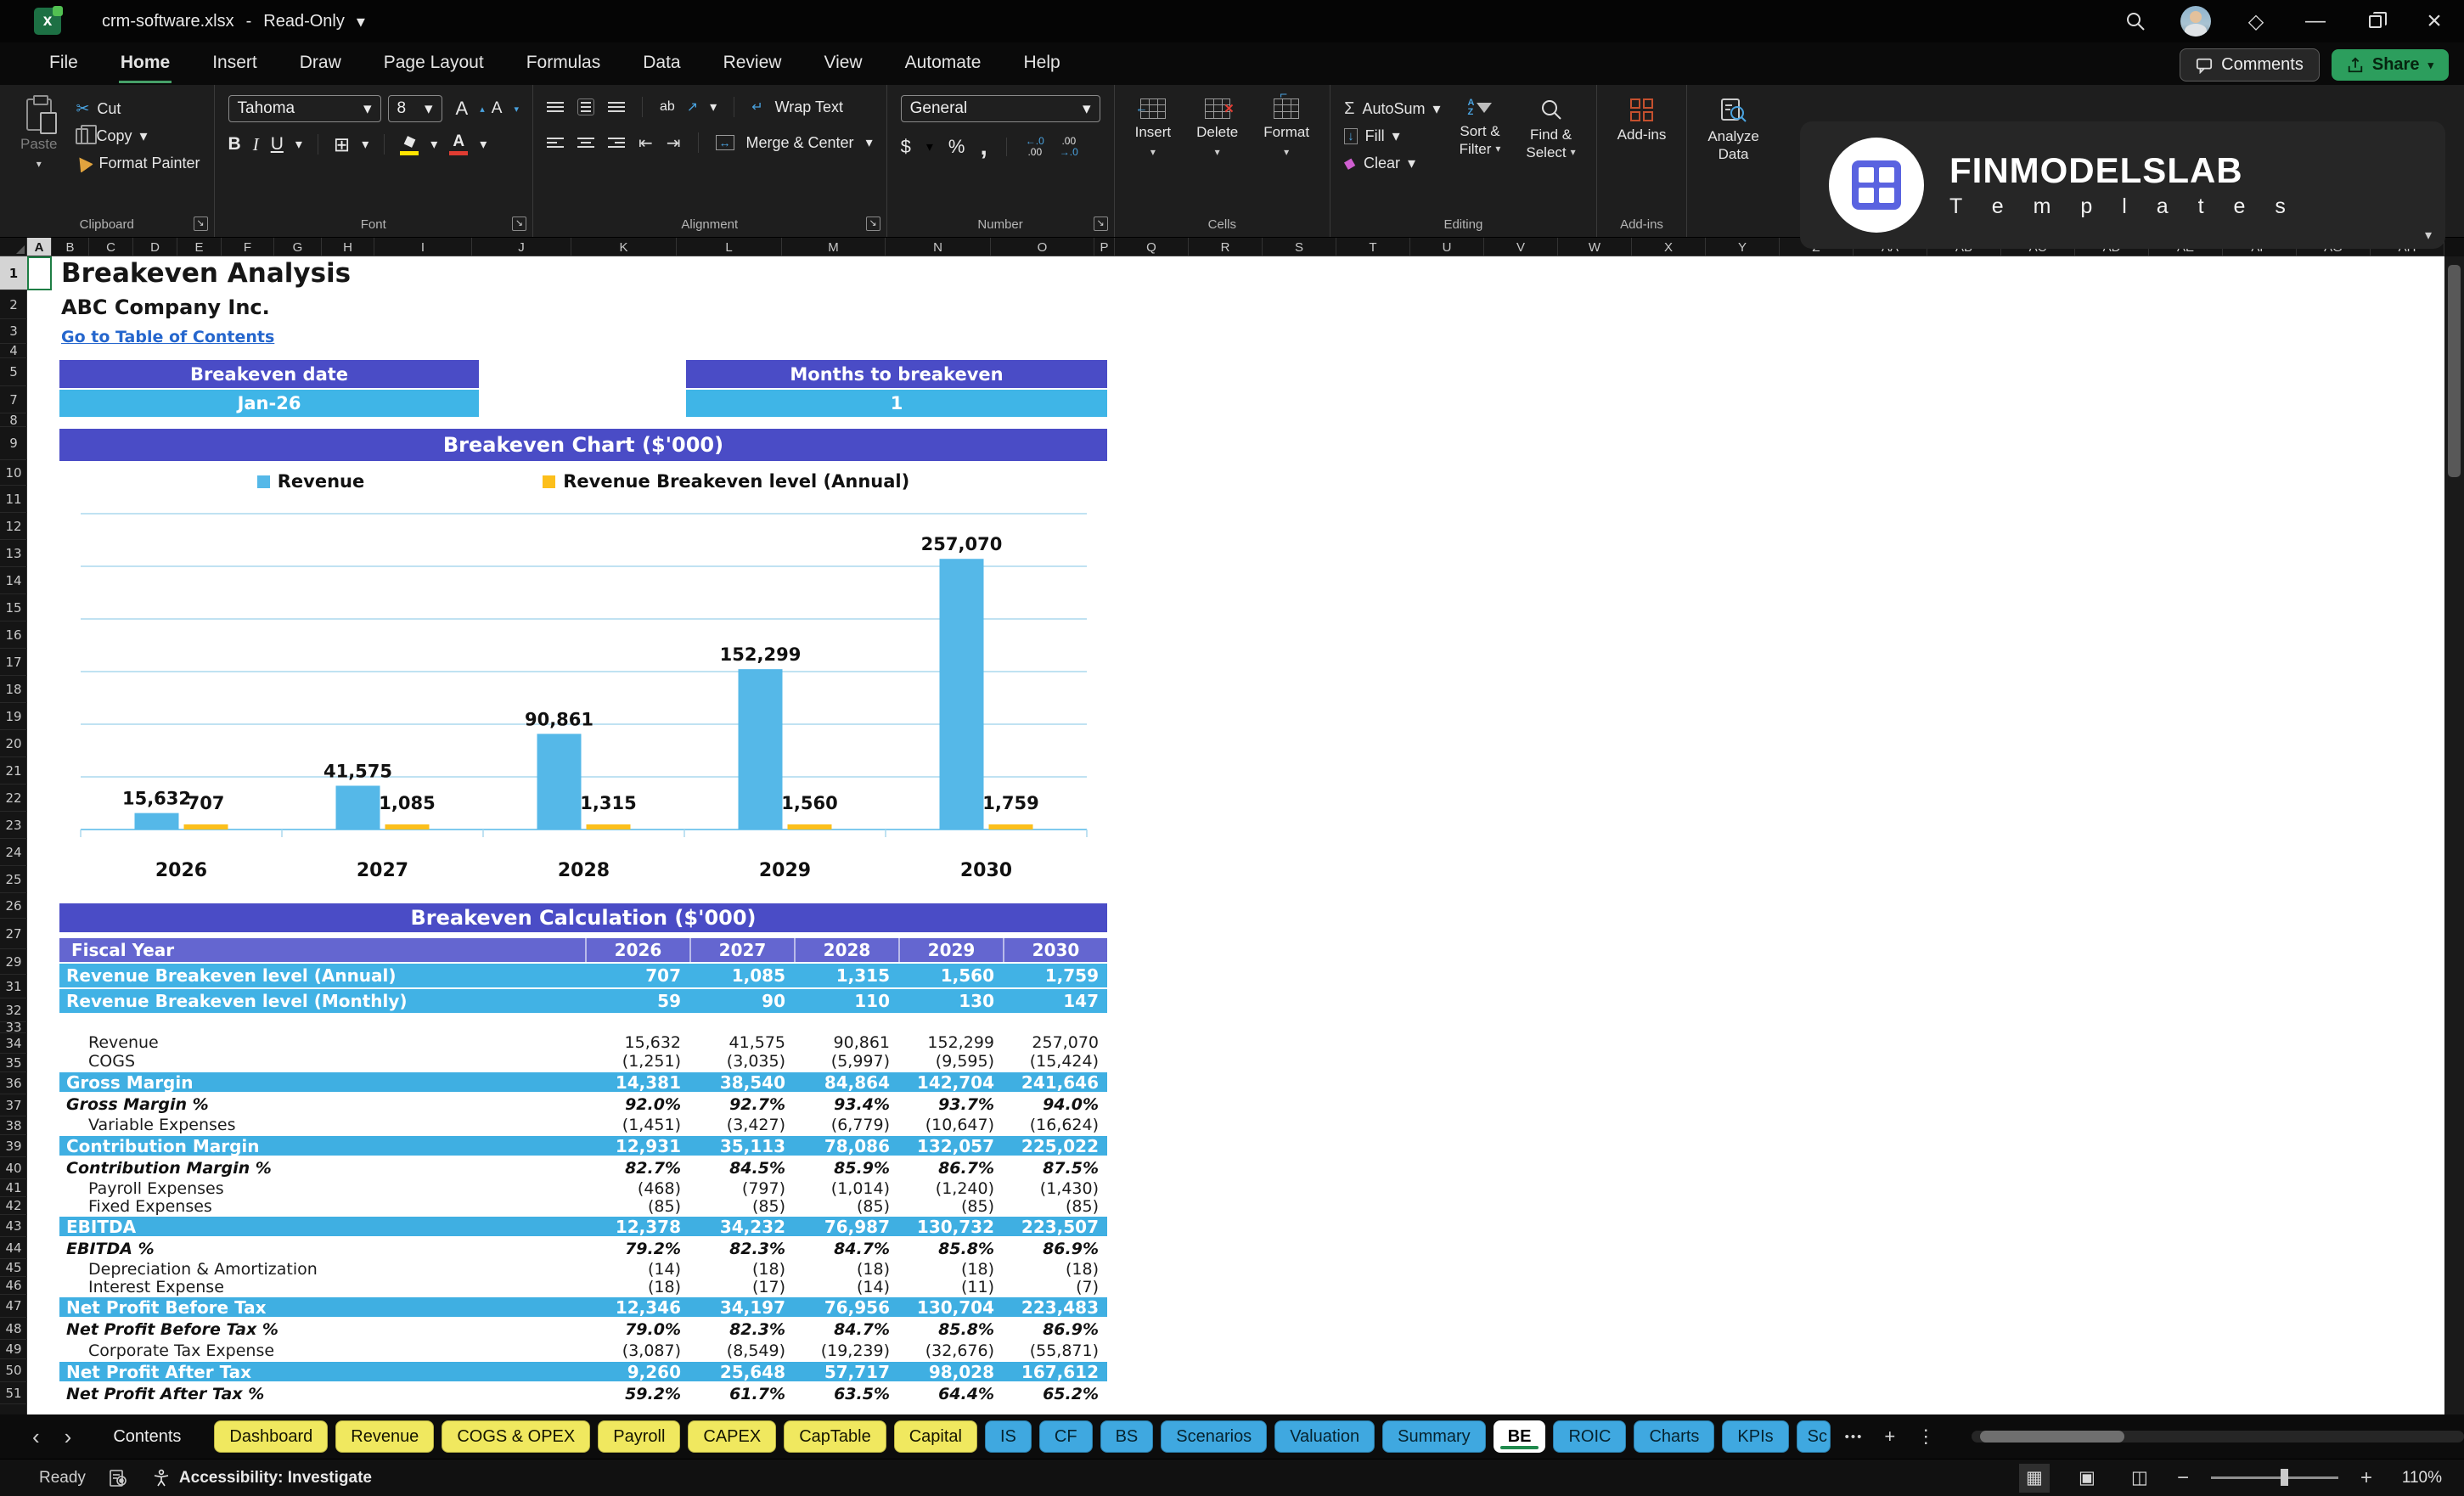  I want to click on cell-2029: 152,299, so click(950, 1042).